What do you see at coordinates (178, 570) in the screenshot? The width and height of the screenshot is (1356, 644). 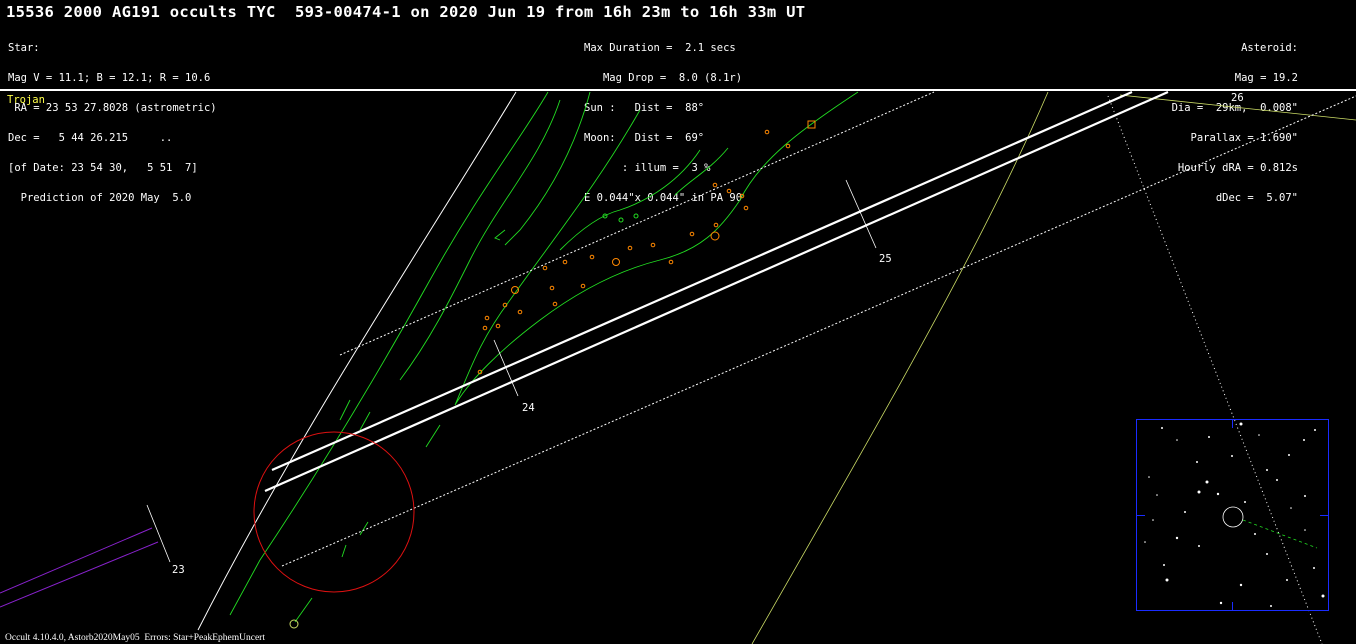 I see `time-label: 23` at bounding box center [178, 570].